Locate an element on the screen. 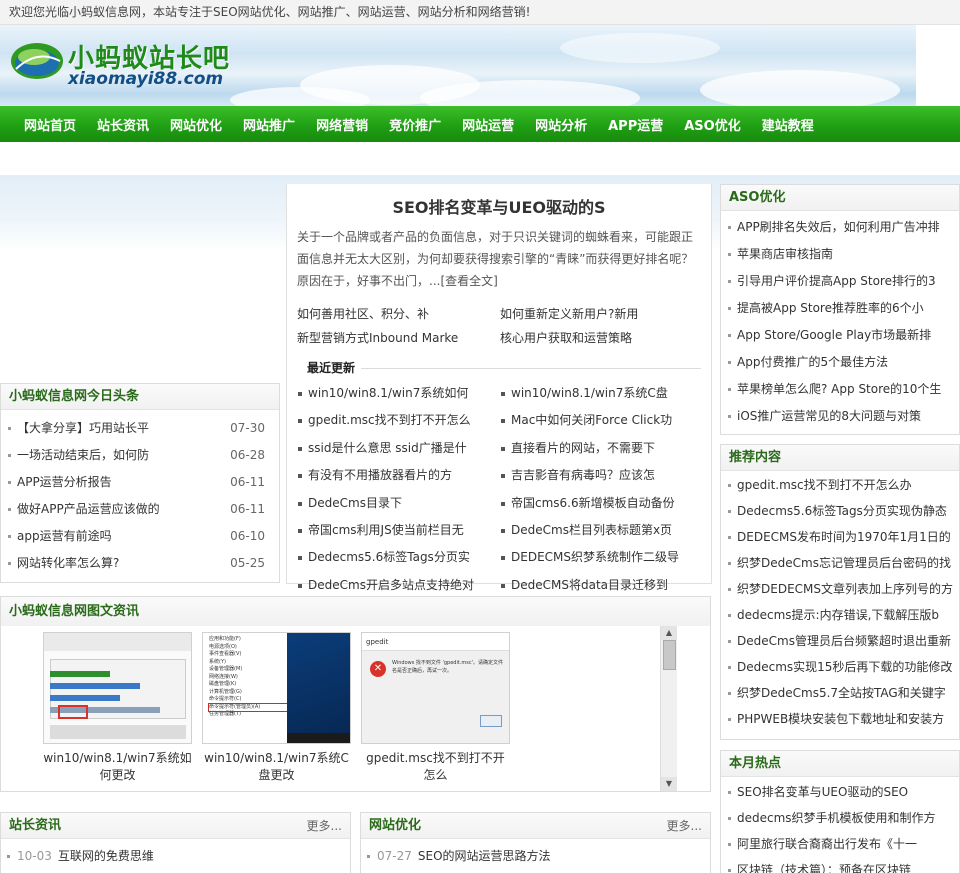 The width and height of the screenshot is (960, 873). nav-item-analysis: 网站分析 is located at coordinates (559, 124).